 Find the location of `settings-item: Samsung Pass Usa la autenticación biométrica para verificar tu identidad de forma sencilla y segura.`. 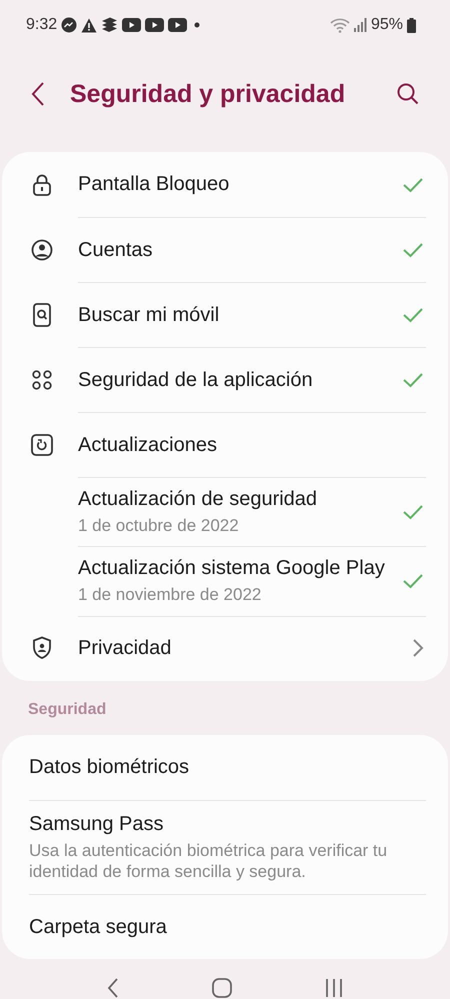

settings-item: Samsung Pass Usa la autenticación biométrica para verificar tu identidad de forma sencilla y segura. is located at coordinates (225, 847).